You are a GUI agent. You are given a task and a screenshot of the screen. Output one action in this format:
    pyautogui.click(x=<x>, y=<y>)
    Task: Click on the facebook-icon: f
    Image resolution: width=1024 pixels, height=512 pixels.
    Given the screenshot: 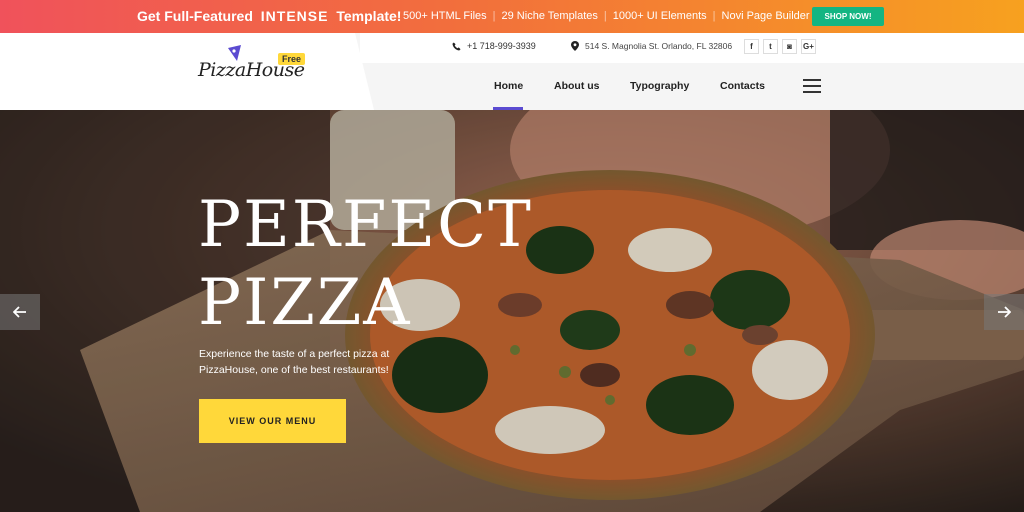 What is the action you would take?
    pyautogui.click(x=751, y=46)
    